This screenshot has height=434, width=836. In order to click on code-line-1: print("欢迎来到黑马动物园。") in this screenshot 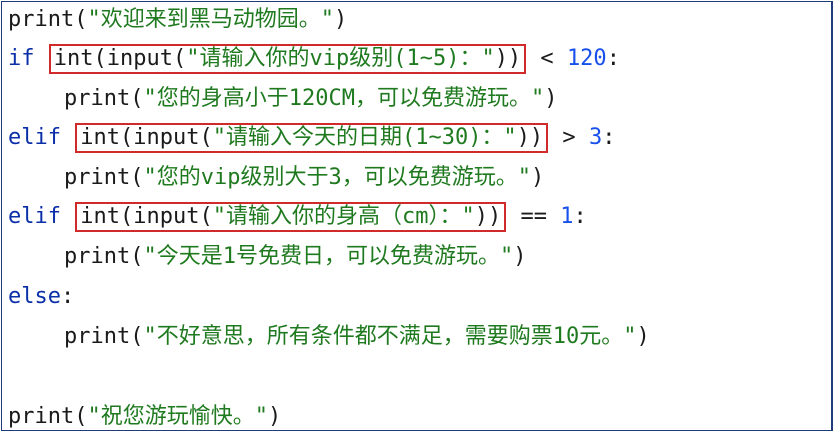, I will do `click(177, 20)`.